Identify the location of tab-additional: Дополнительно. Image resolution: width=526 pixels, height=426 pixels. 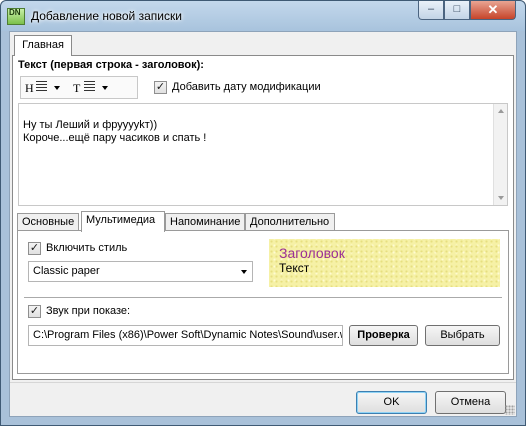
(290, 222).